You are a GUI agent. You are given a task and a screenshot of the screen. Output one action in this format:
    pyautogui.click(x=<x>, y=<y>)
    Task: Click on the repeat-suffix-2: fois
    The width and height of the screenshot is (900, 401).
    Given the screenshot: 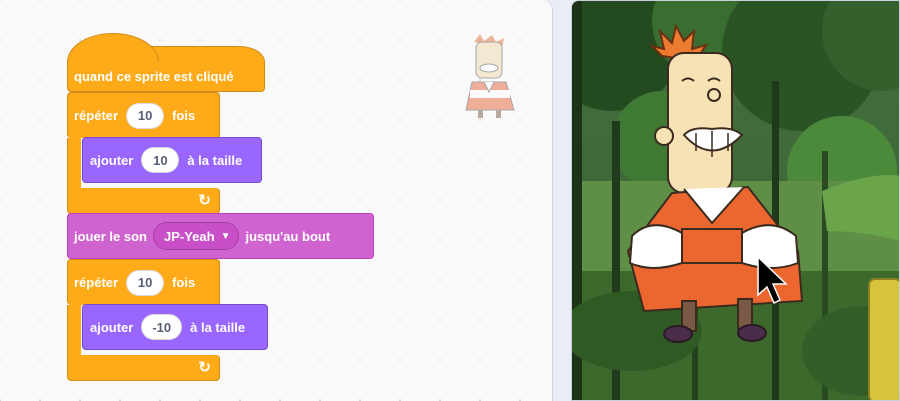 What is the action you would take?
    pyautogui.click(x=184, y=282)
    